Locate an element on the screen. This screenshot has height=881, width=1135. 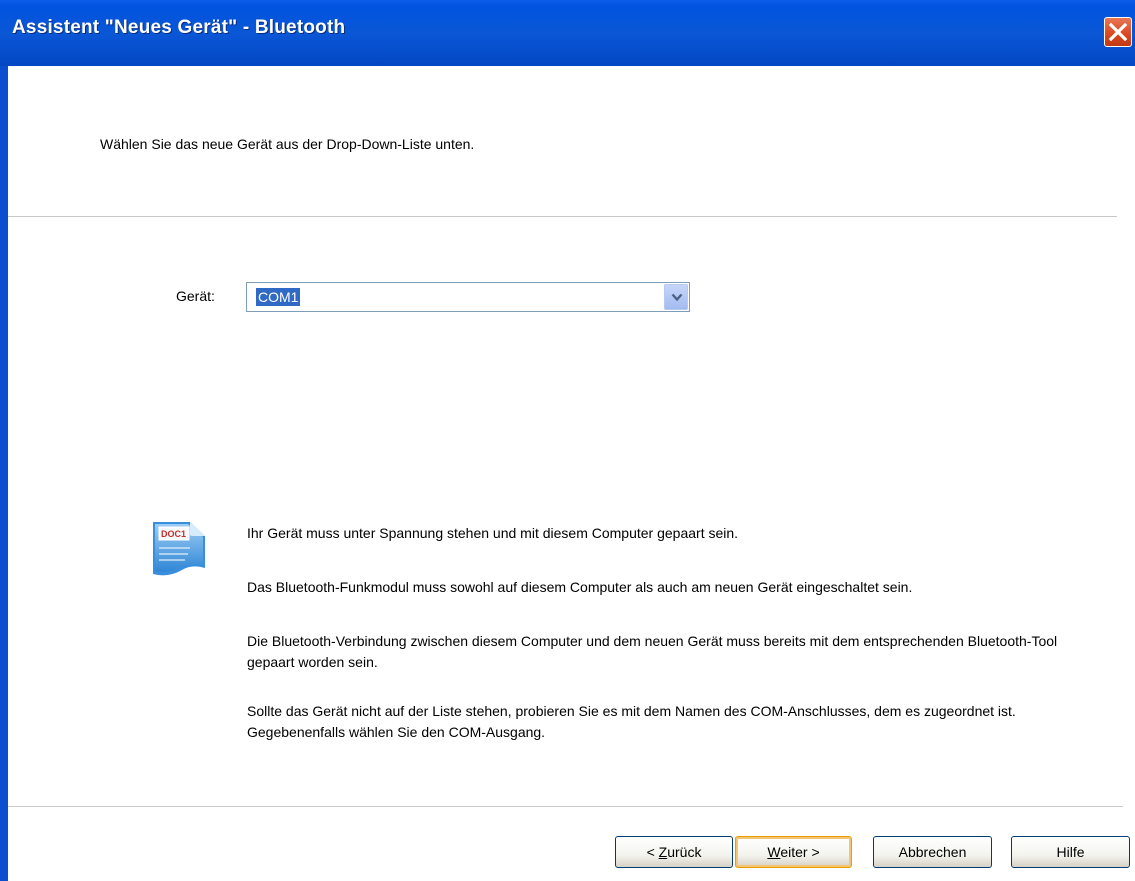
dropdown-button is located at coordinates (676, 297).